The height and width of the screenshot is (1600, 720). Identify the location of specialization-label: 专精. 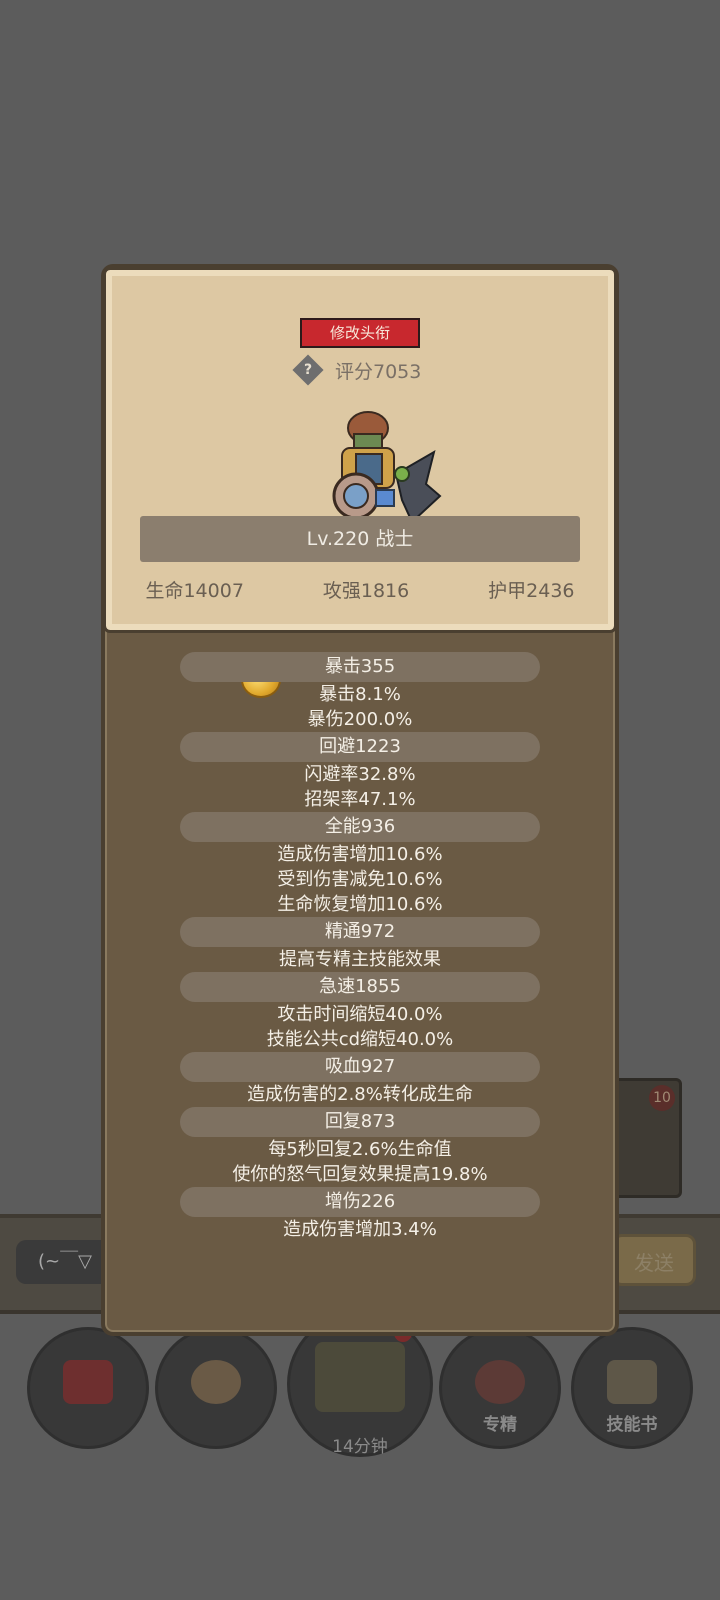
(500, 1425).